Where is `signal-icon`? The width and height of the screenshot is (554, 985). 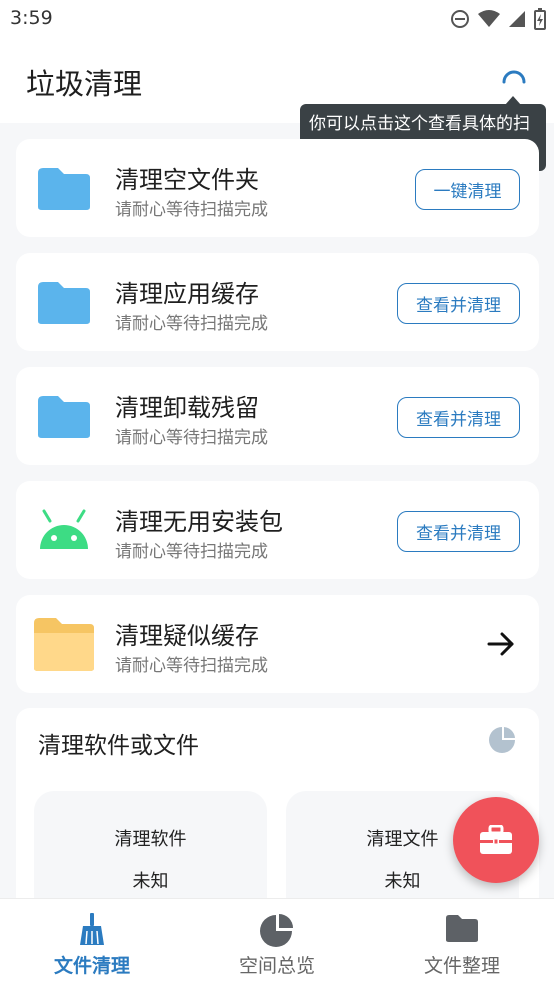
signal-icon is located at coordinates (517, 19).